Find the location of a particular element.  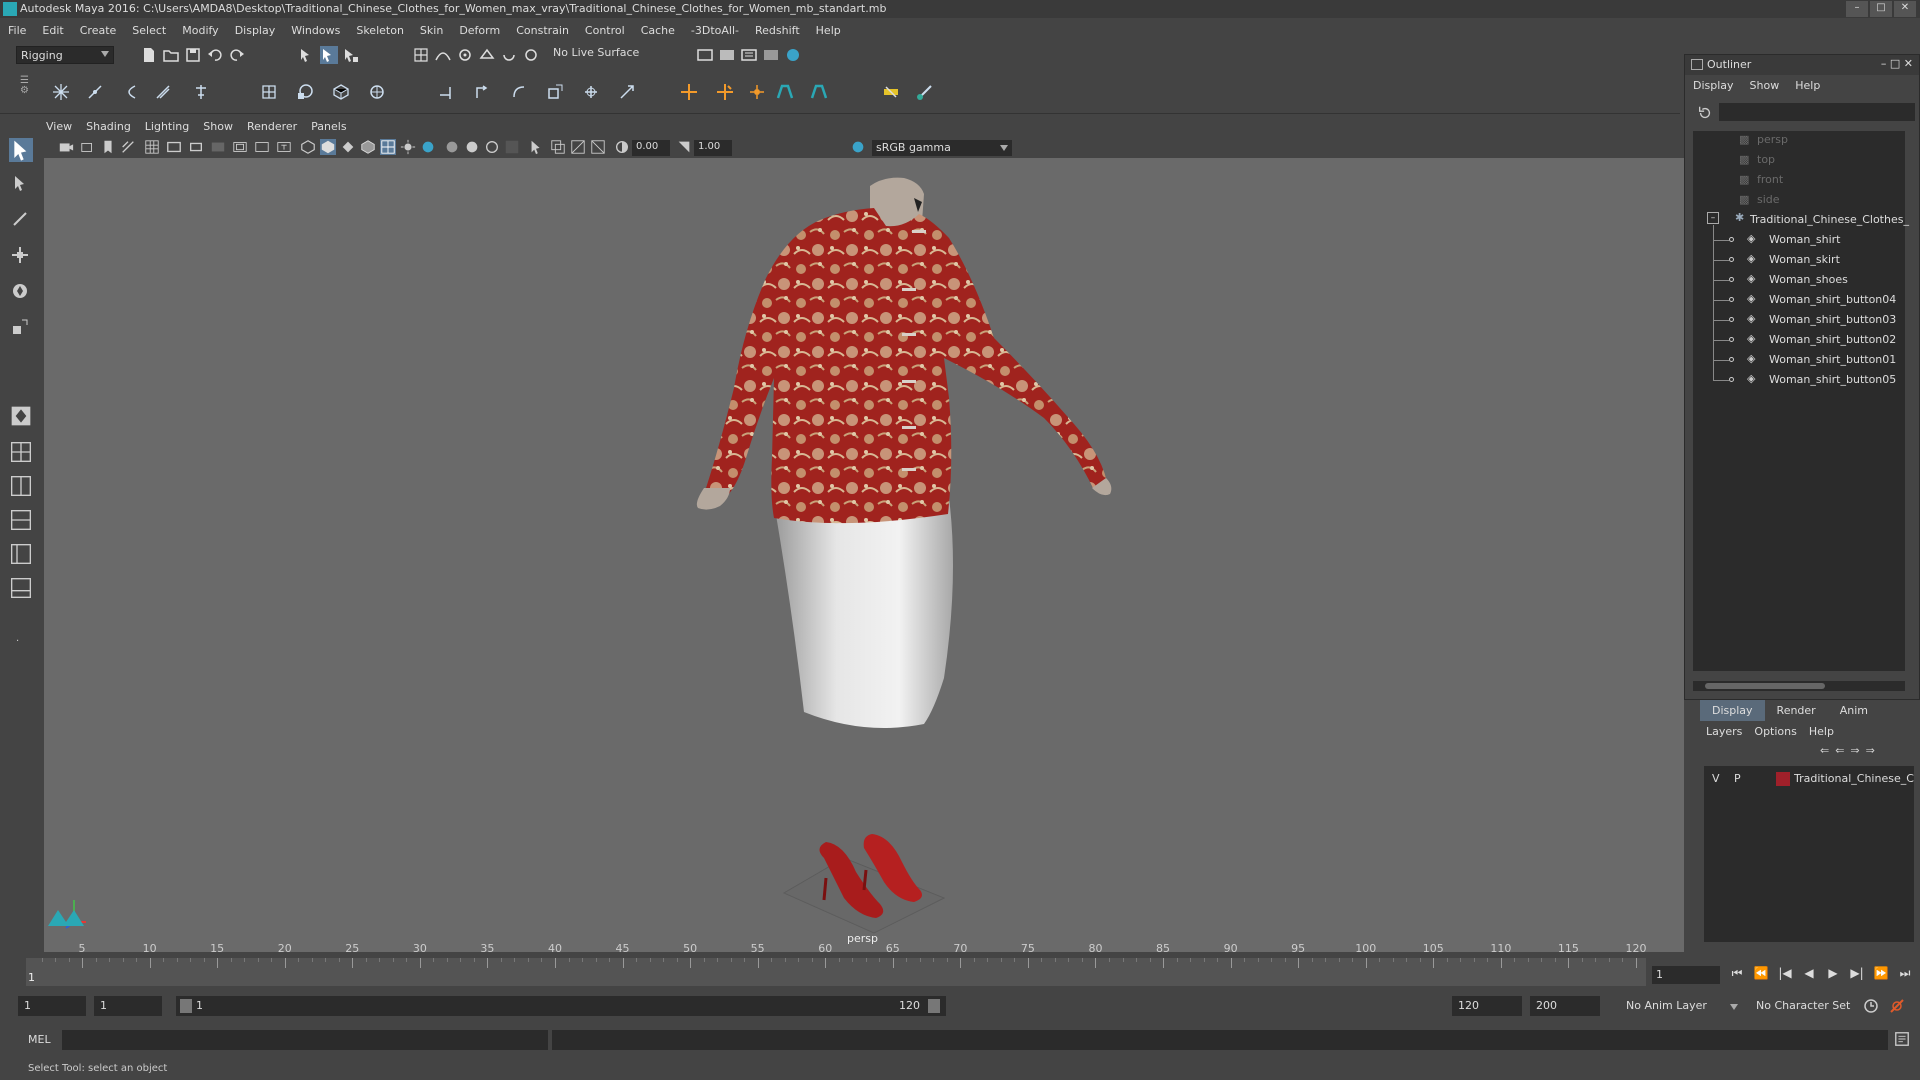

animation-end-field: 200 is located at coordinates (1565, 1006).